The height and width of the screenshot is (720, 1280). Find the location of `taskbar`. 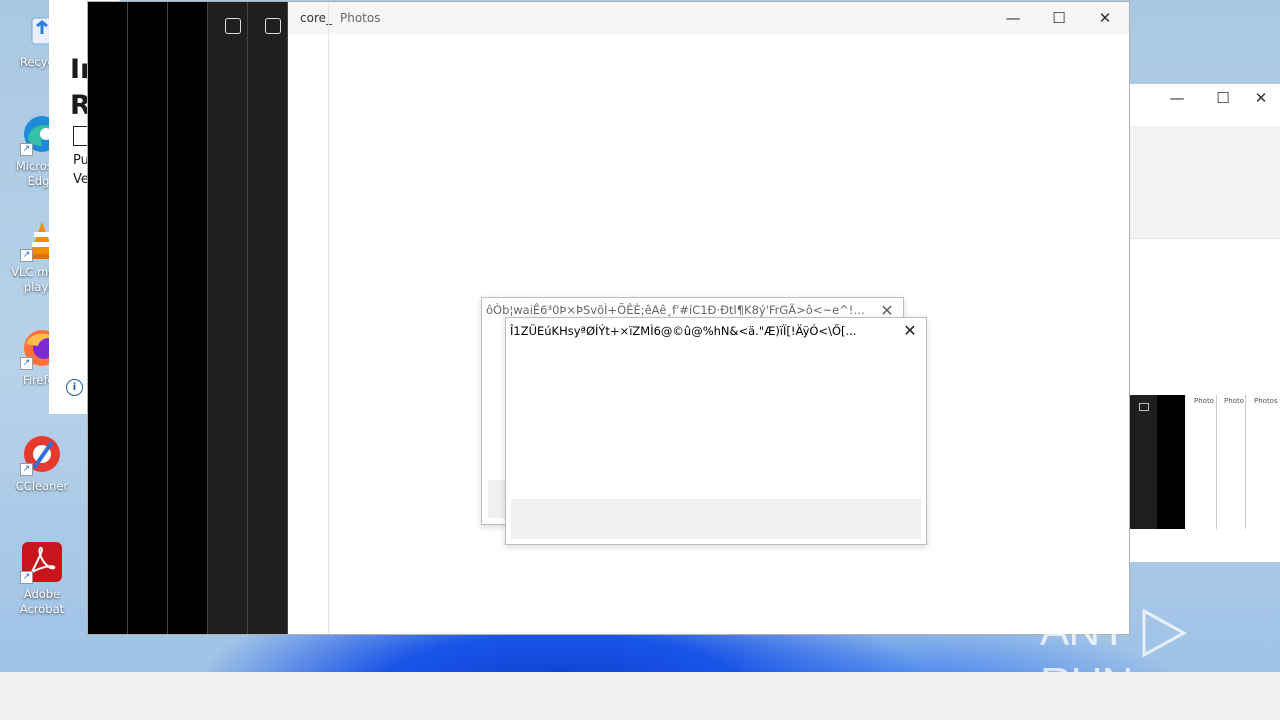

taskbar is located at coordinates (640, 696).